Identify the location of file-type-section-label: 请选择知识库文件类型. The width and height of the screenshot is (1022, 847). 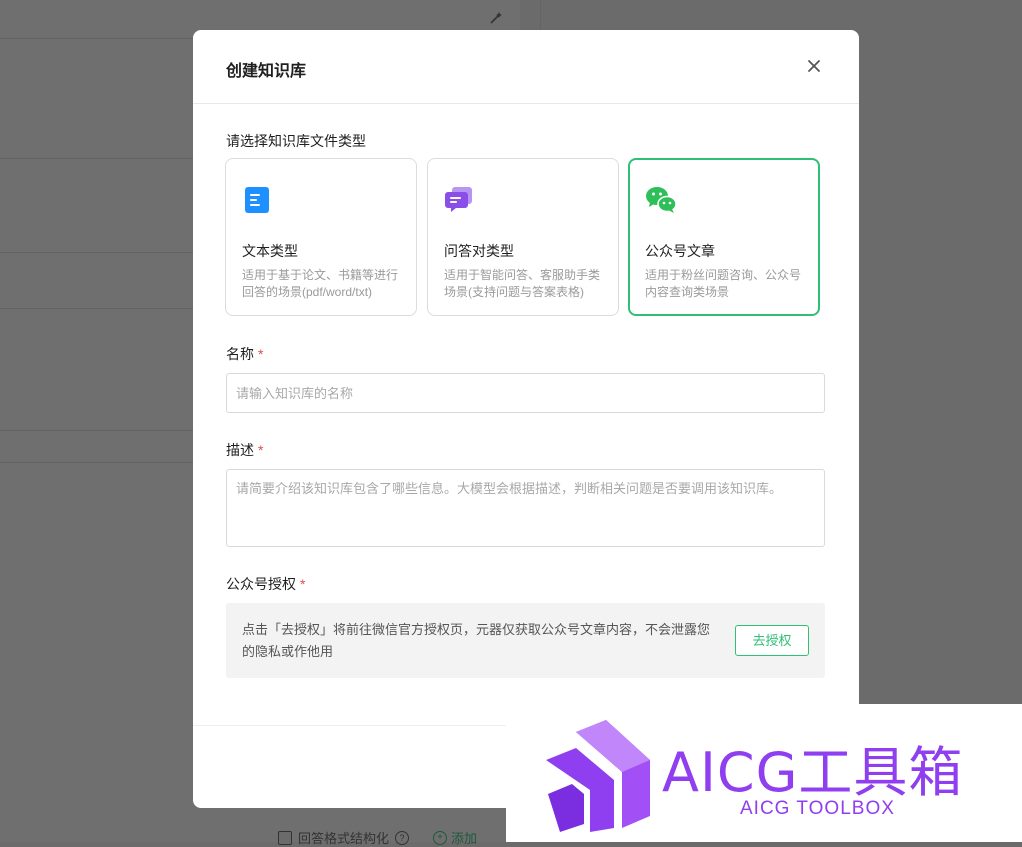
(296, 141).